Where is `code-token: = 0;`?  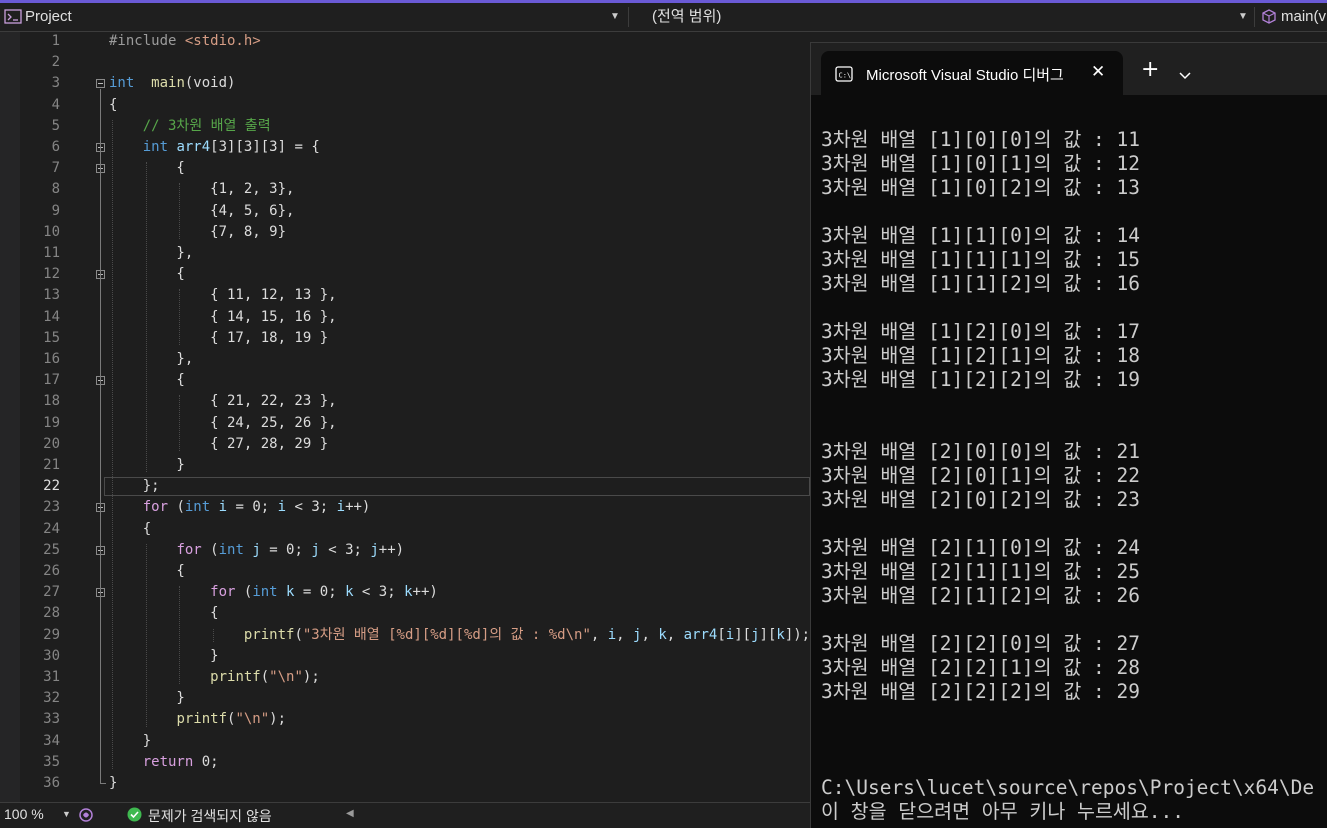
code-token: = 0; is located at coordinates (320, 592).